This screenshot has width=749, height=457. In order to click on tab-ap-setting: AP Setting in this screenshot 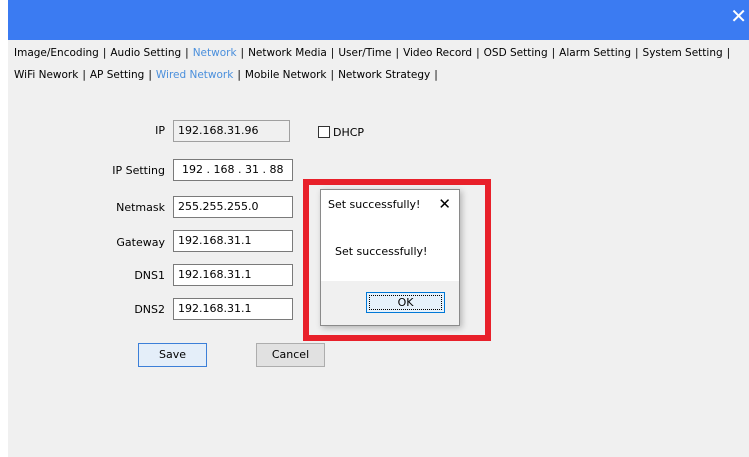, I will do `click(117, 75)`.